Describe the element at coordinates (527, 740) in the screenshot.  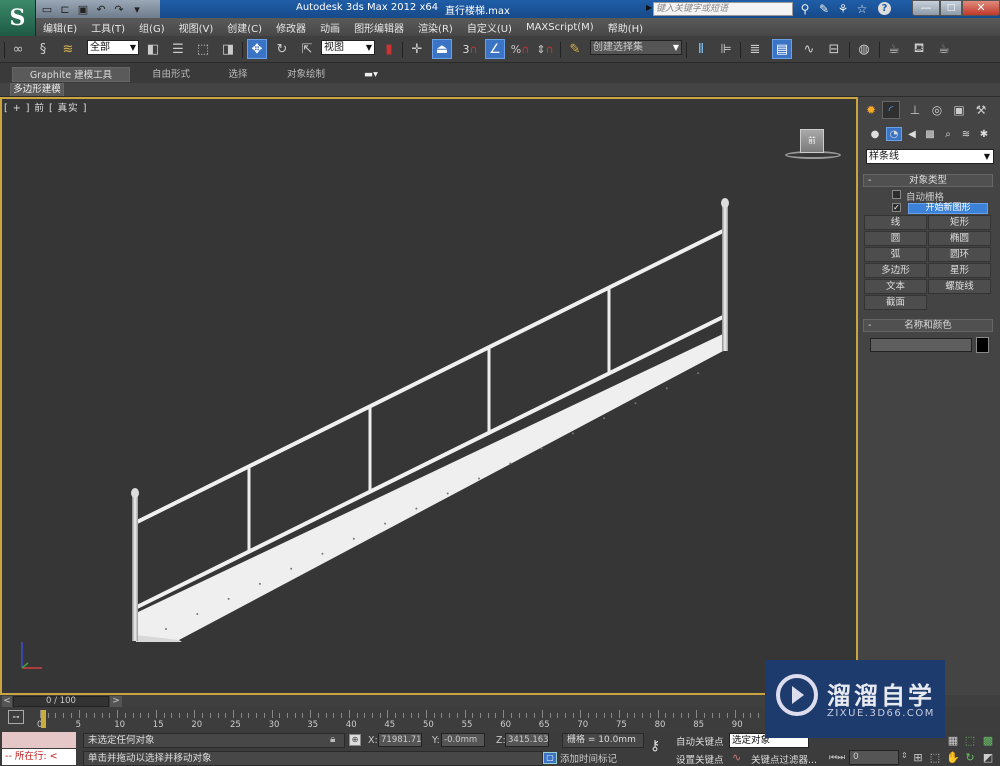
I see `z-coordinate-field: 3415.163m` at that location.